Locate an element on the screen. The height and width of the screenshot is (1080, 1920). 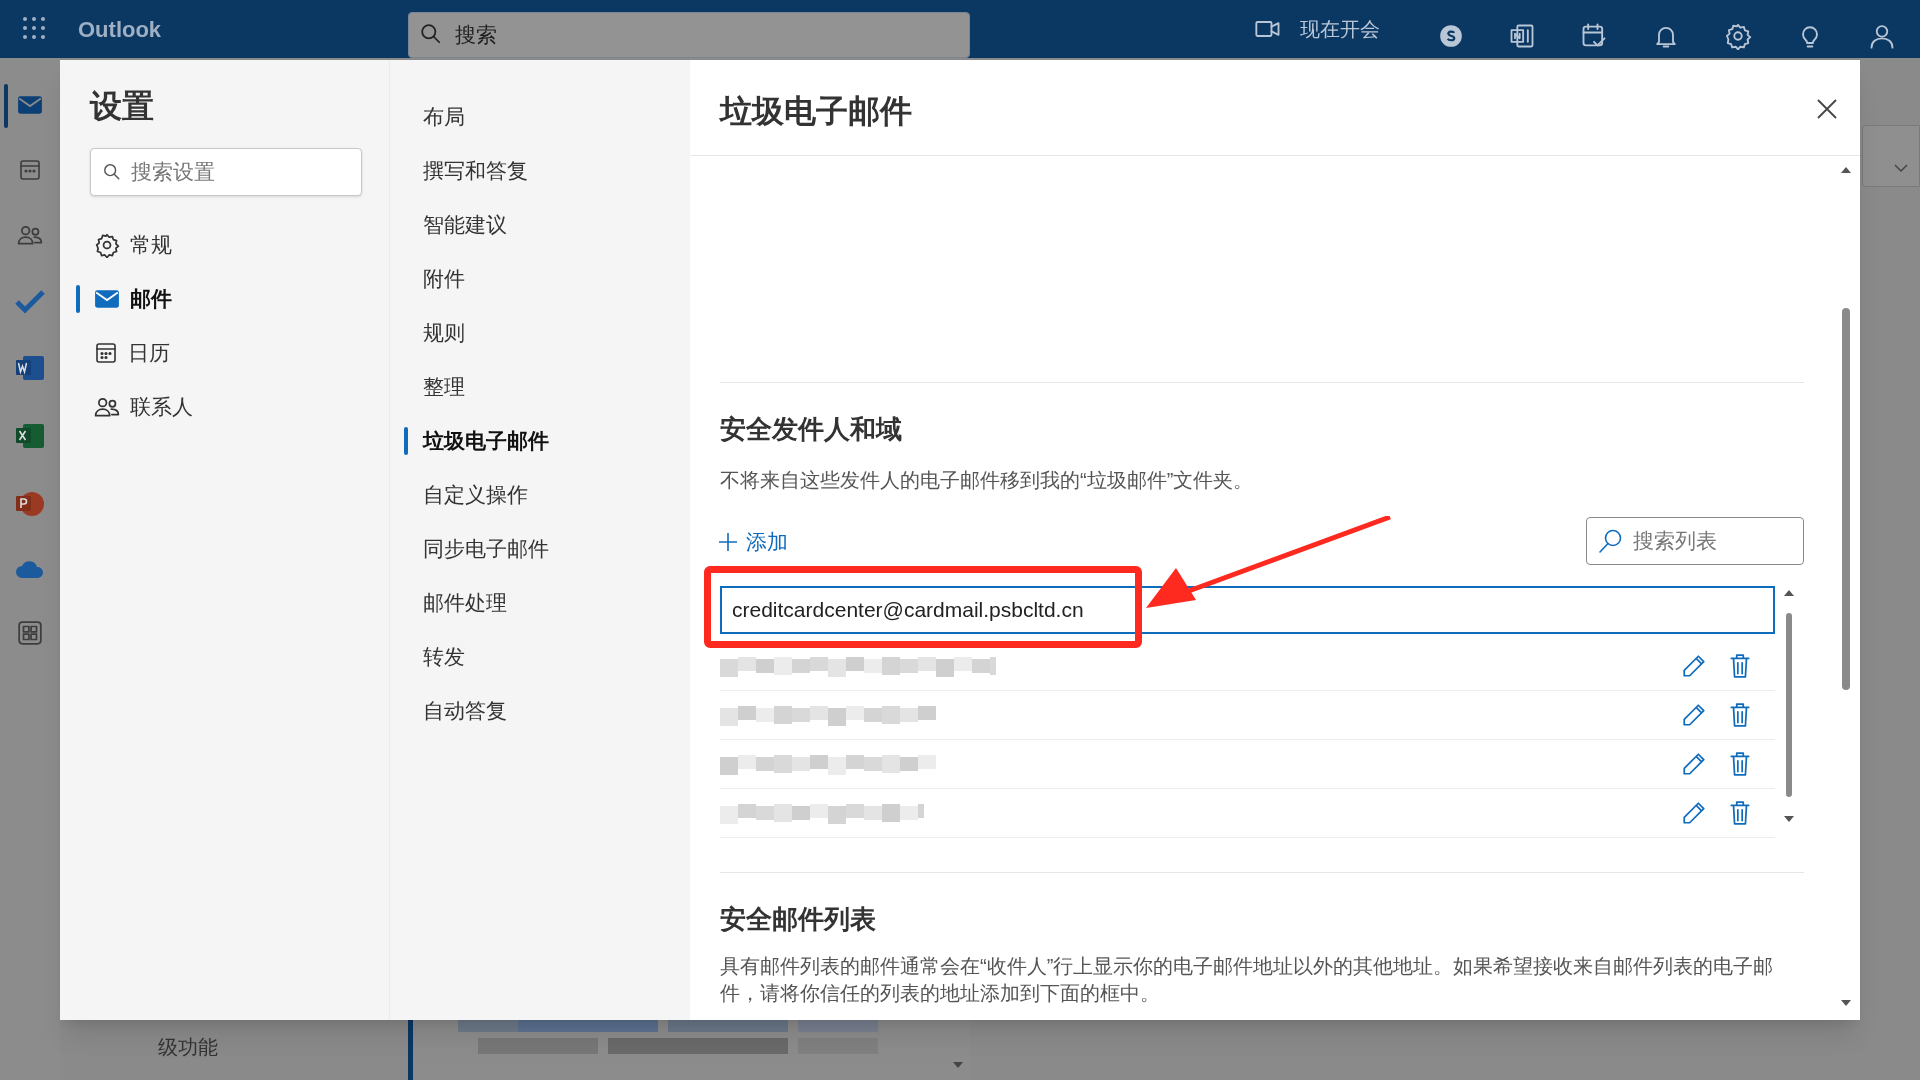
settings-title: 设置 is located at coordinates (122, 106).